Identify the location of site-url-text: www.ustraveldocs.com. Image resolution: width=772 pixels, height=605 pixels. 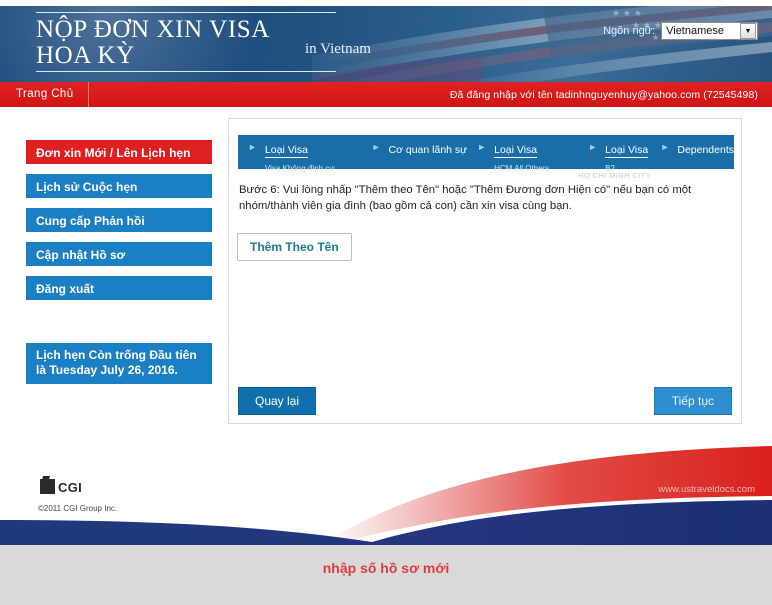
(706, 489).